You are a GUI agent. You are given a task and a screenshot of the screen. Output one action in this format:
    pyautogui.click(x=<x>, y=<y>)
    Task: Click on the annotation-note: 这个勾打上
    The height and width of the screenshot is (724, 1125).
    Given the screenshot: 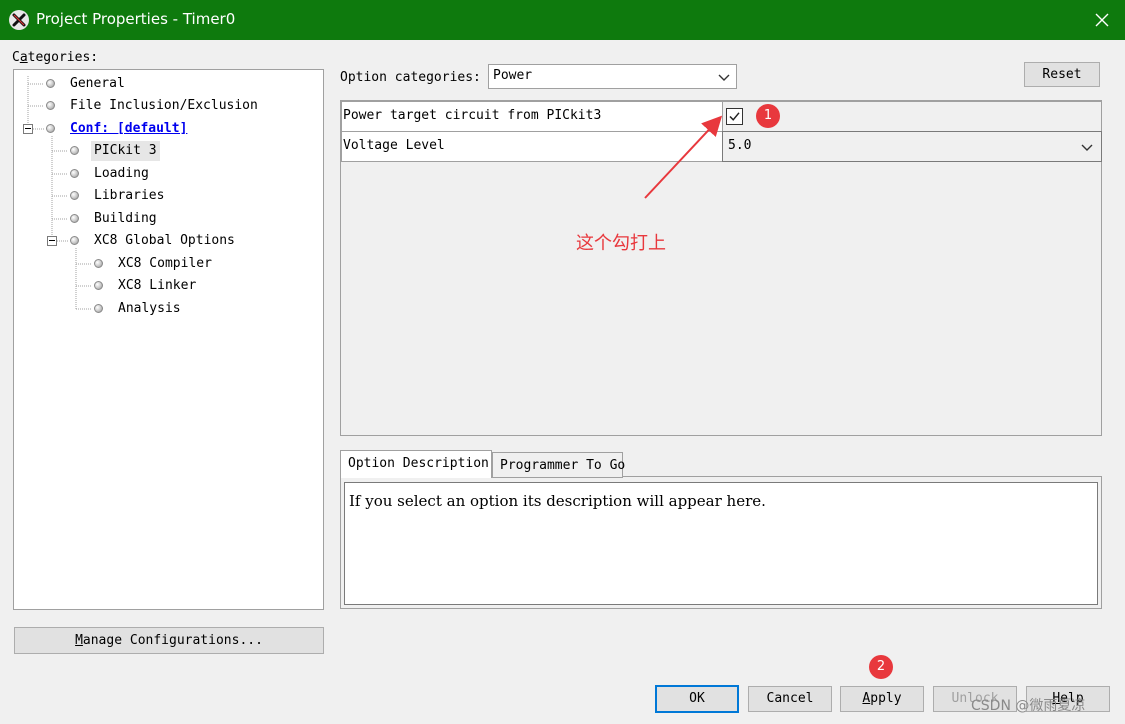 What is the action you would take?
    pyautogui.click(x=621, y=243)
    